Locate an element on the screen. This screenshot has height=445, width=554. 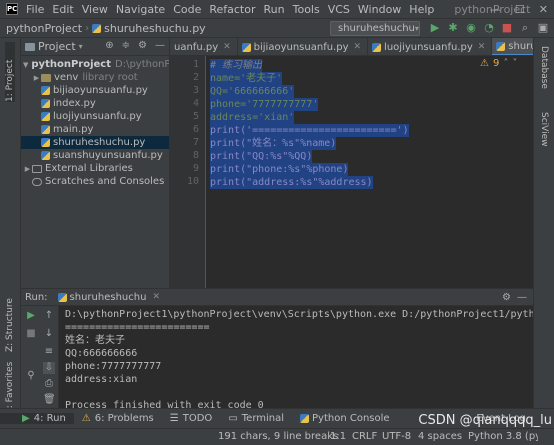
problems-icon: ⚠ is located at coordinates (86, 418).